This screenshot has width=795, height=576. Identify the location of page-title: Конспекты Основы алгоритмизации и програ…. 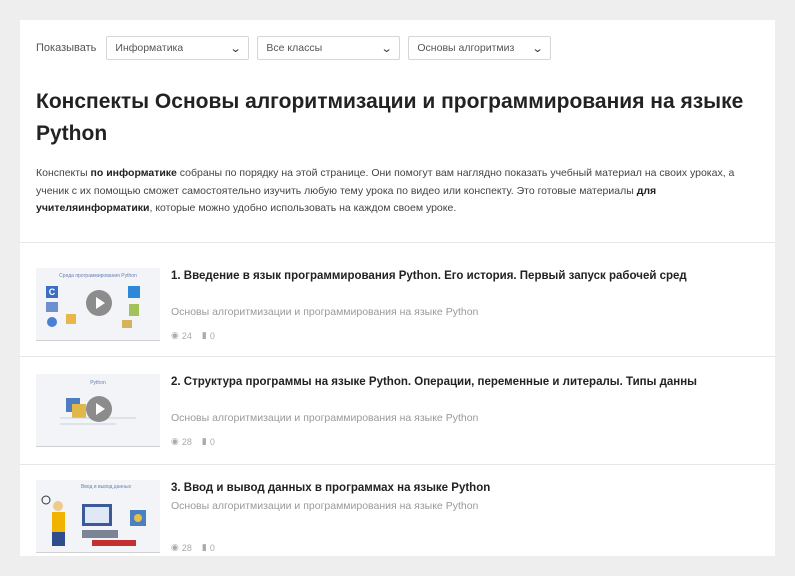
(390, 117).